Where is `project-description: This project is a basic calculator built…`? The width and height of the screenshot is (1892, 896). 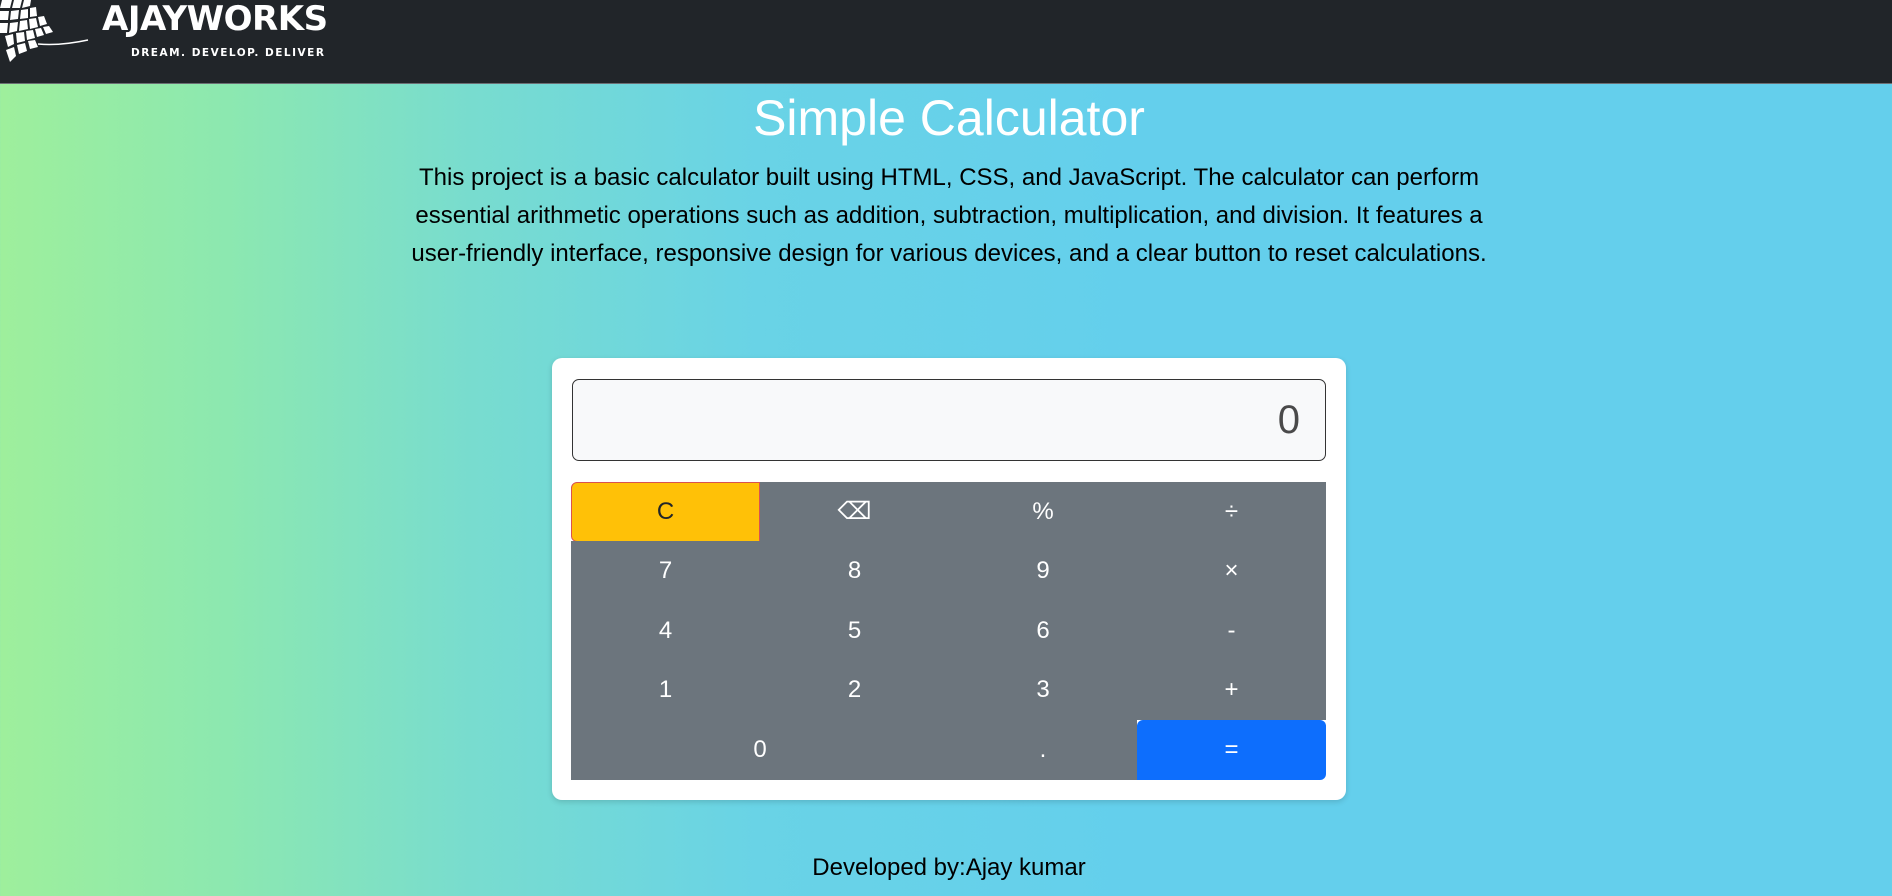 project-description: This project is a basic calculator built… is located at coordinates (949, 215).